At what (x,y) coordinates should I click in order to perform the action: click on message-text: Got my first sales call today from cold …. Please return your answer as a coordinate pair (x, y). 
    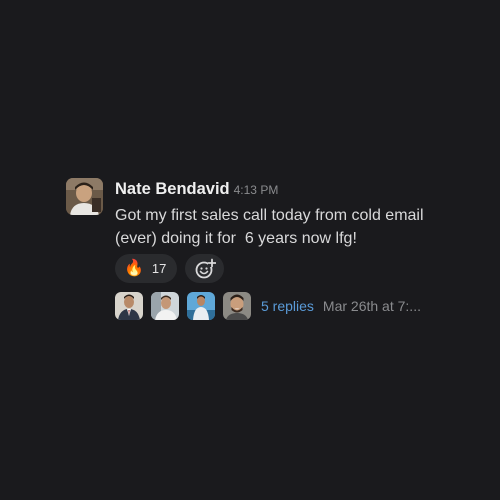
    Looking at the image, I should click on (271, 227).